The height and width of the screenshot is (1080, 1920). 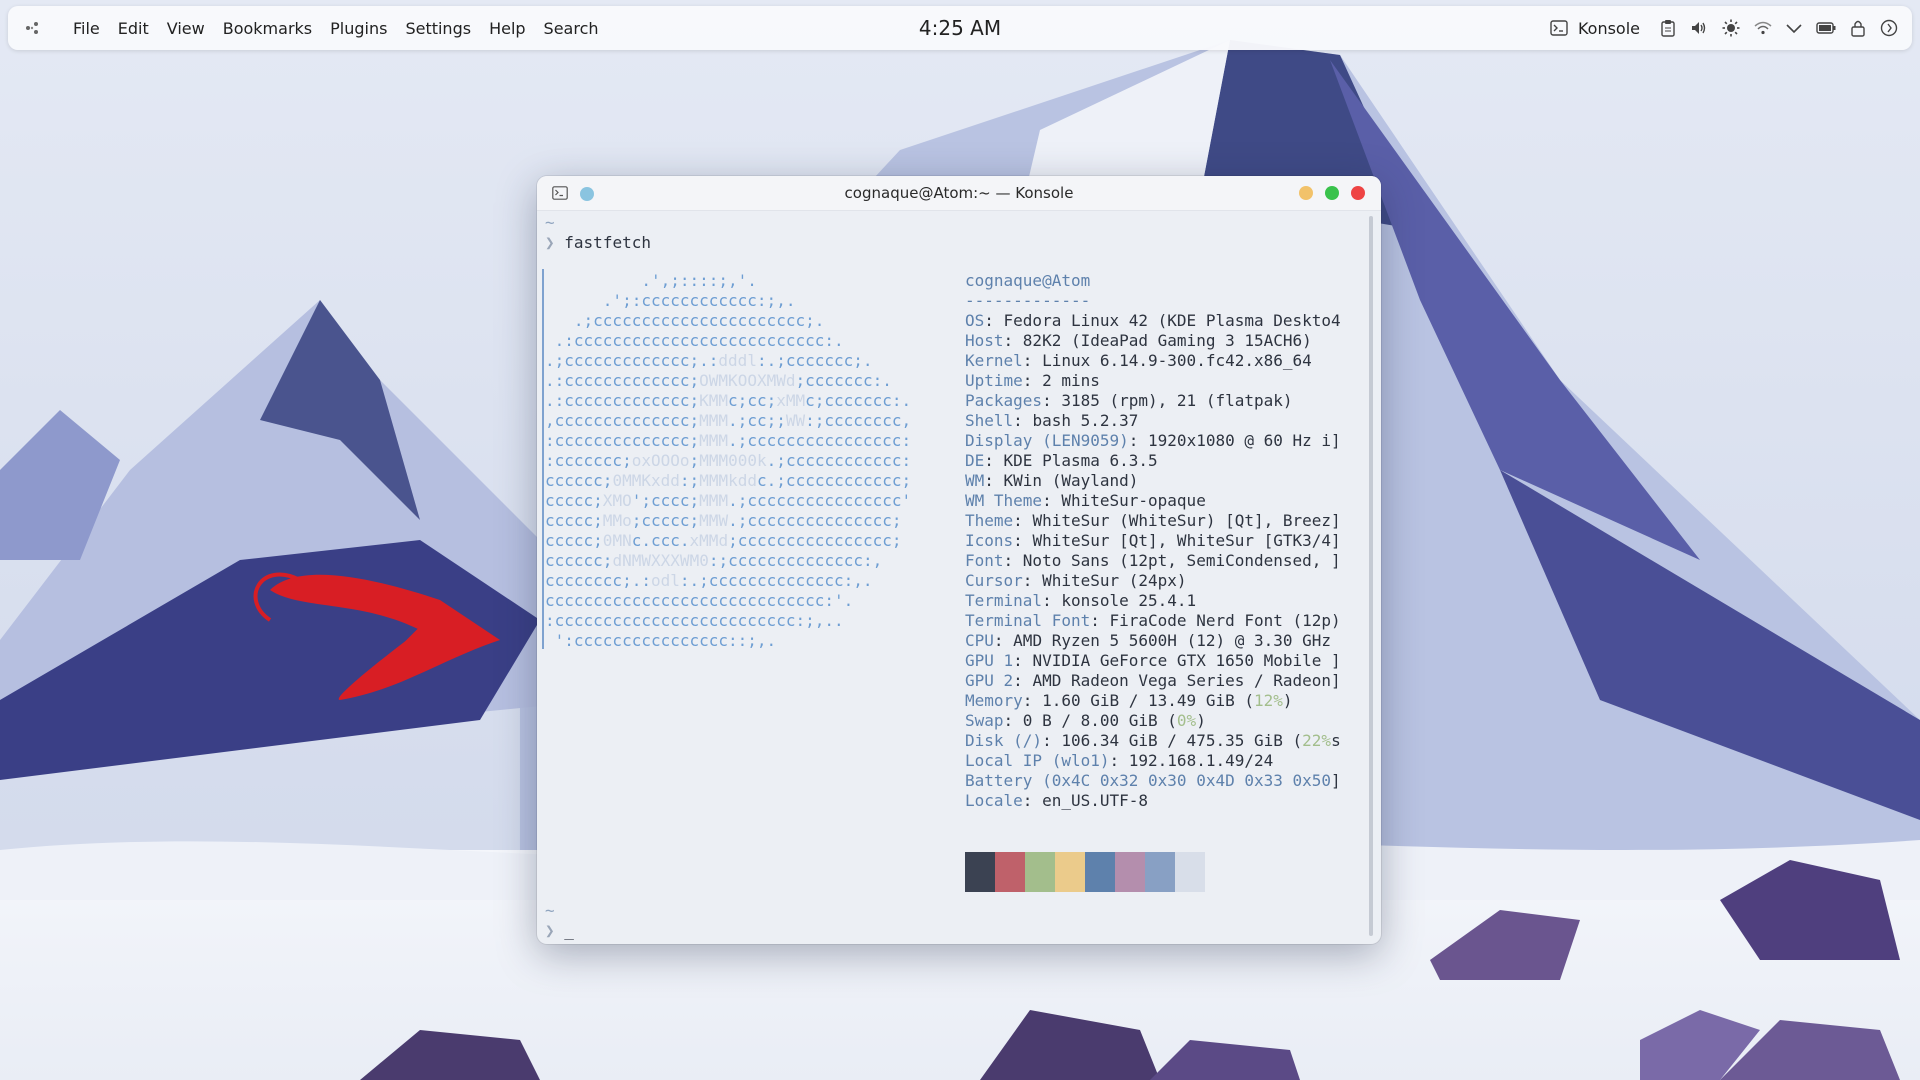 What do you see at coordinates (1153, 740) in the screenshot?
I see `info-line: Disk (/): 106.34 GiB / 475.35 GiB (22%s` at bounding box center [1153, 740].